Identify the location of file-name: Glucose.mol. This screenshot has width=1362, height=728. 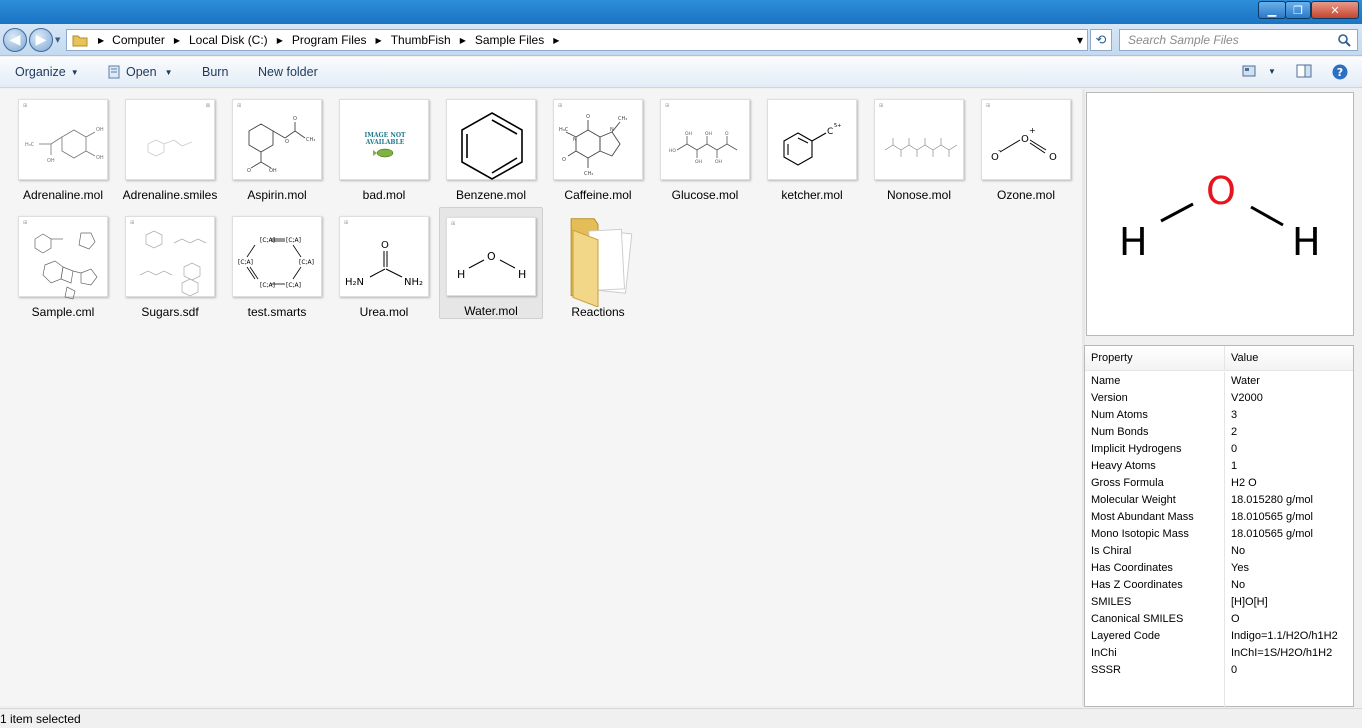
(705, 195).